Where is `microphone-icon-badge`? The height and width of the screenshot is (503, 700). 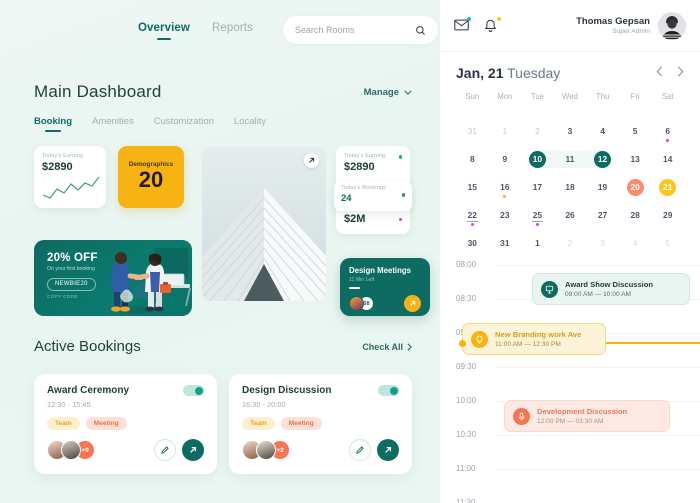 microphone-icon-badge is located at coordinates (521, 416).